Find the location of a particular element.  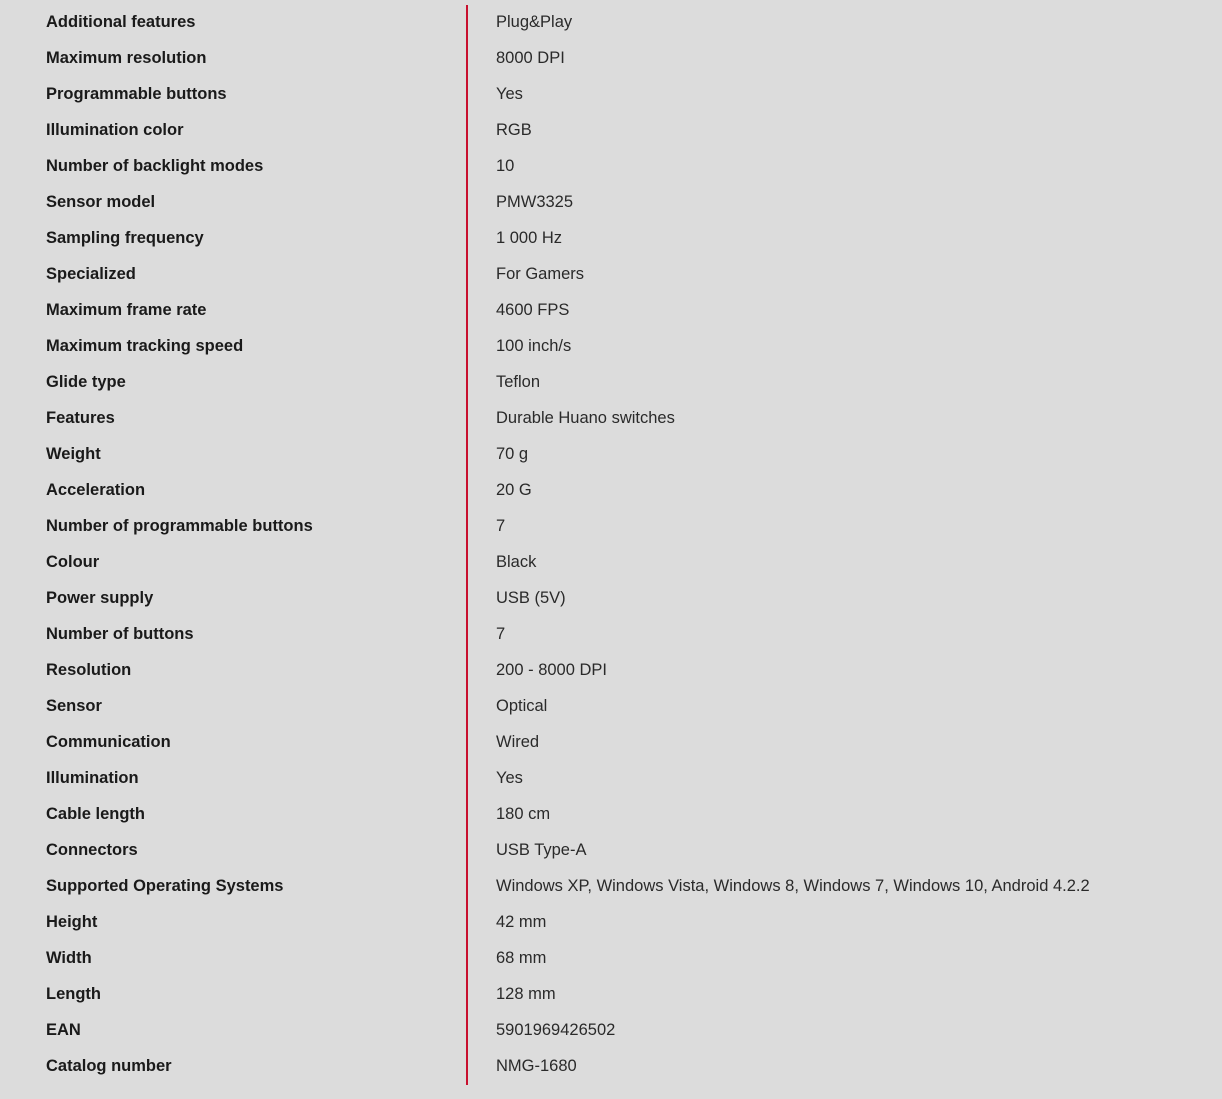

spec-label: Length is located at coordinates (73, 993).